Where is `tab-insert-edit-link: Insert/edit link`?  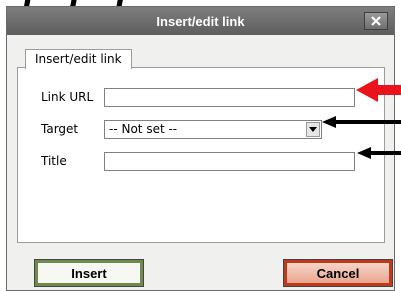
tab-insert-edit-link: Insert/edit link is located at coordinates (78, 59).